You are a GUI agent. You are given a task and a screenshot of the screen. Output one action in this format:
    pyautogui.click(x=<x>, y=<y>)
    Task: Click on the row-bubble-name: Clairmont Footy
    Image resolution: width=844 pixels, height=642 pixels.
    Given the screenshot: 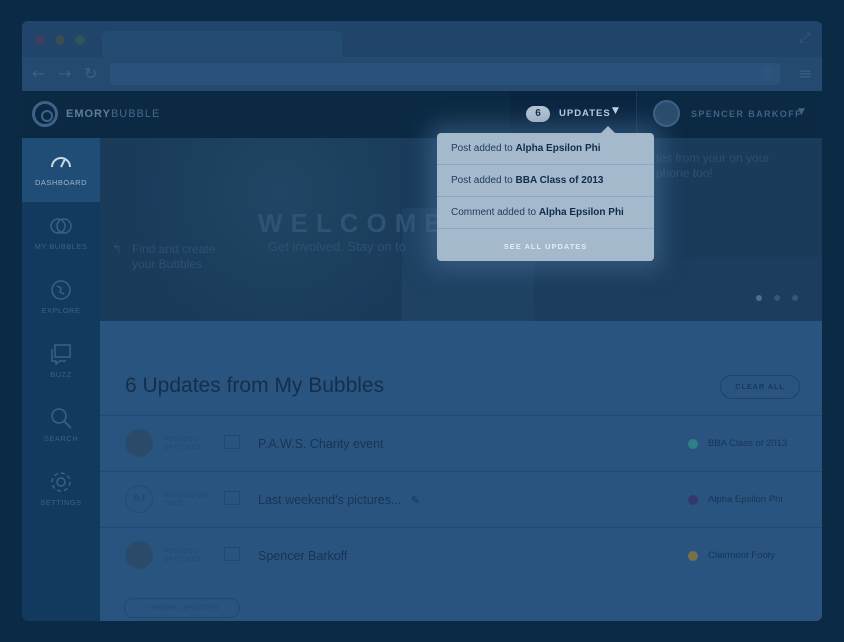 What is the action you would take?
    pyautogui.click(x=741, y=555)
    